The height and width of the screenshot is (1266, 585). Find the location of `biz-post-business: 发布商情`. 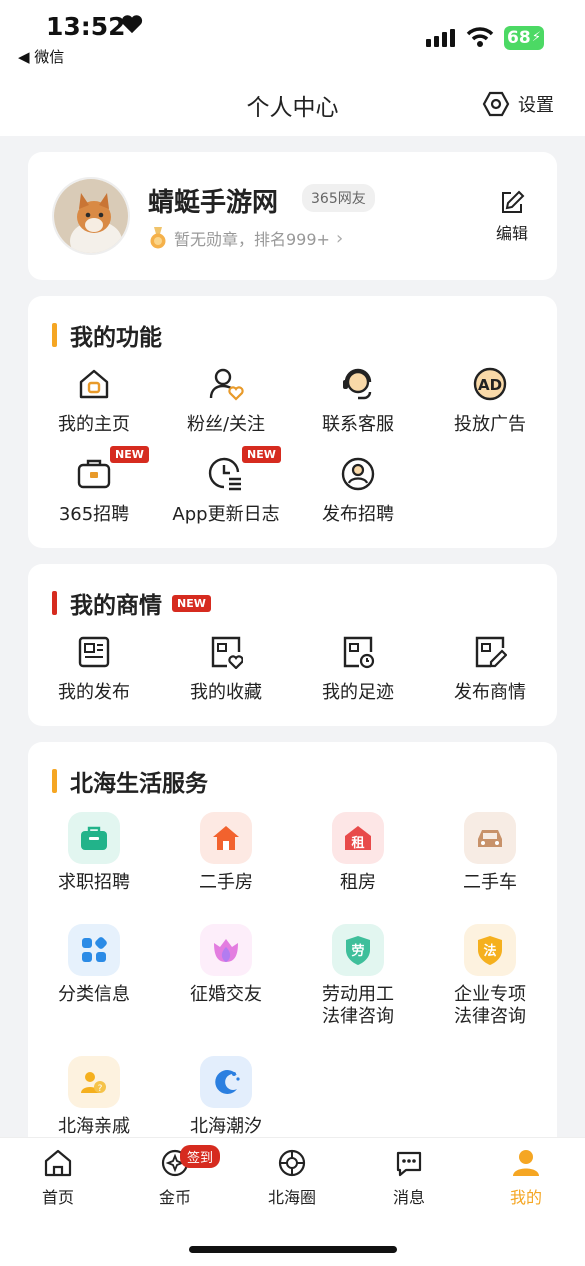

biz-post-business: 发布商情 is located at coordinates (490, 667).